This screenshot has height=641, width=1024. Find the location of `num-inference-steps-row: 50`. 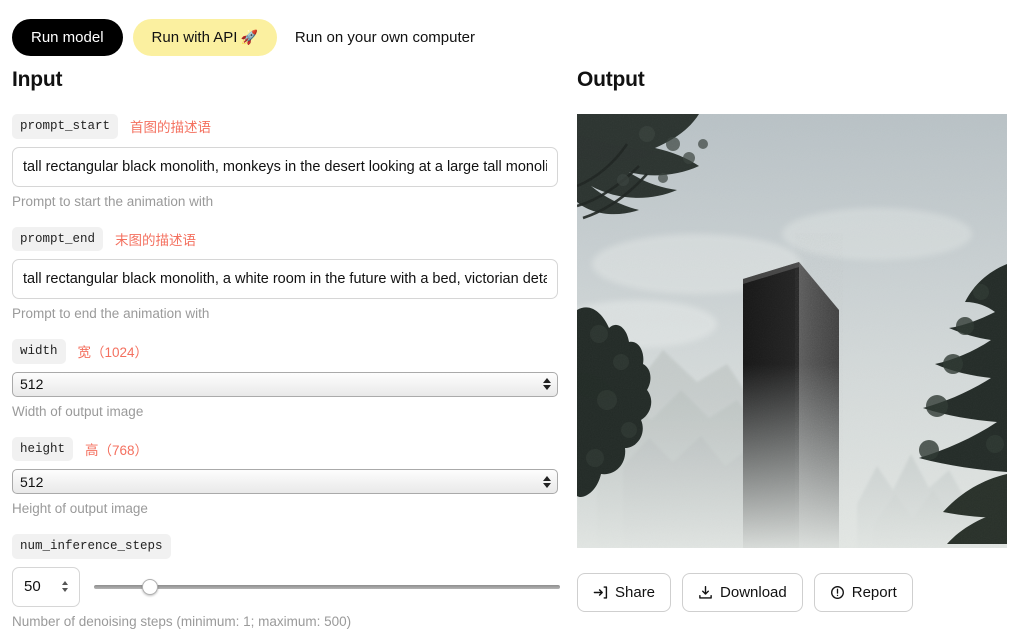

num-inference-steps-row: 50 is located at coordinates (286, 586).